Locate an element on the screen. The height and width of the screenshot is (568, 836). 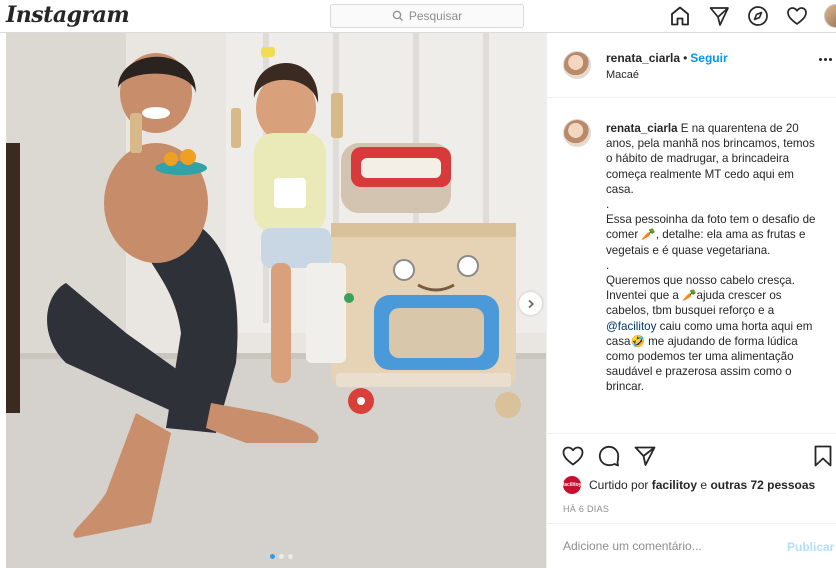
chevron-right-icon is located at coordinates (530, 303).